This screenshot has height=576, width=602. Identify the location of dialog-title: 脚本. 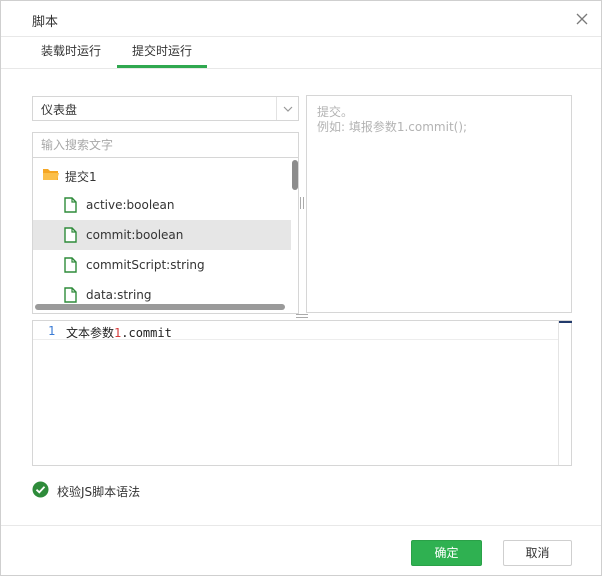
(45, 22).